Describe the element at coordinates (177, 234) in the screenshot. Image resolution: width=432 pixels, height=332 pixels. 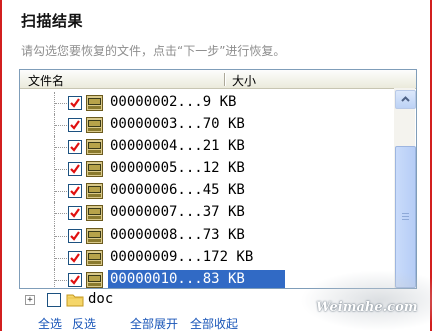
I see `file-row-text: 00000008...73 KB` at that location.